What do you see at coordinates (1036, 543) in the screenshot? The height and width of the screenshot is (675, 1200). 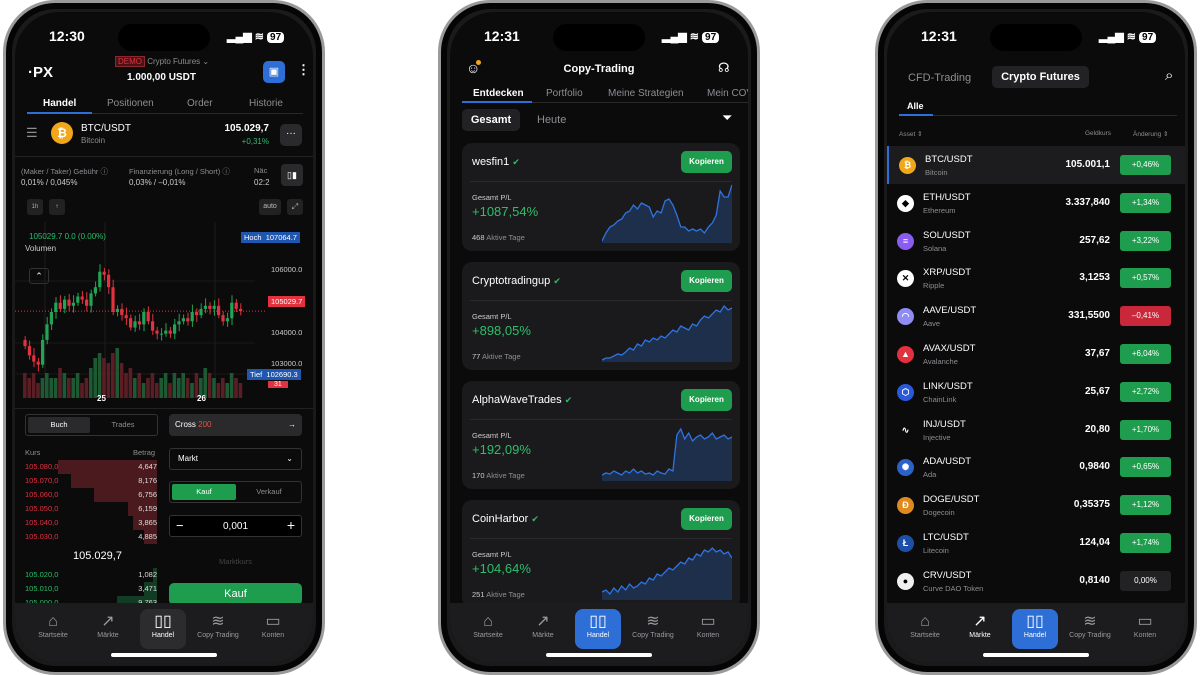 I see `asset-row: Ł LTC/USDT Litecoin 124,04 +1,74%` at bounding box center [1036, 543].